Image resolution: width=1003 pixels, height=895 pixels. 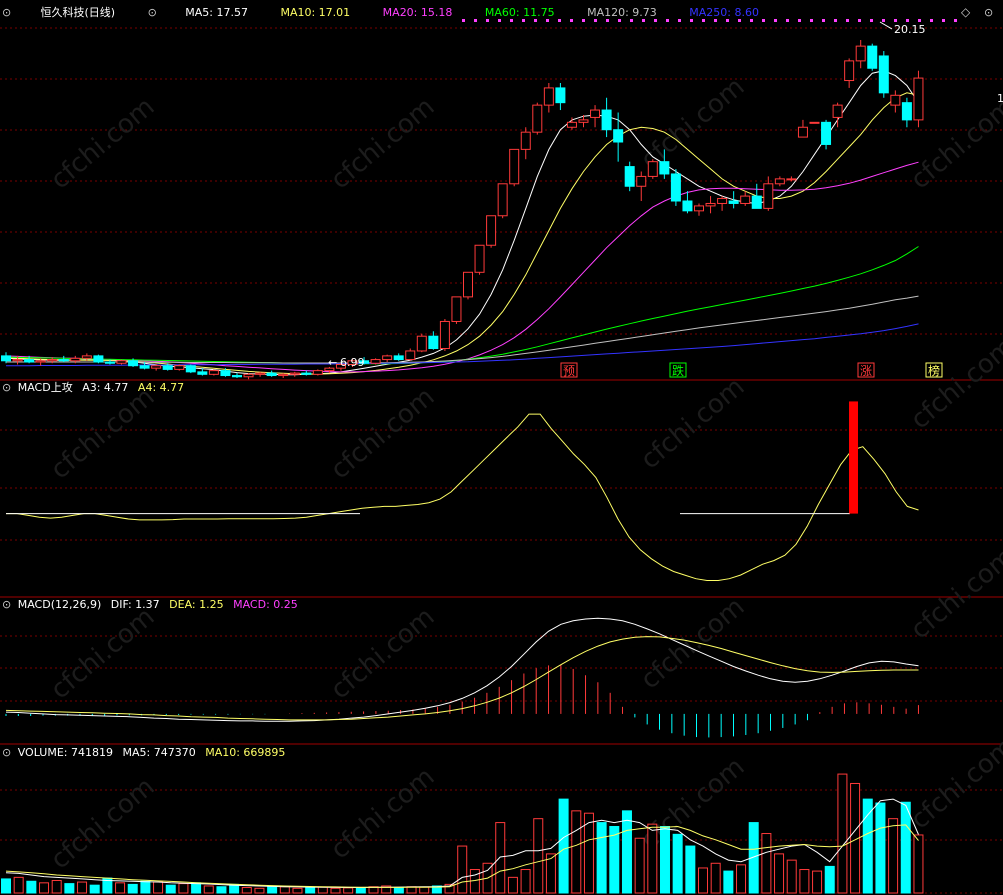 I want to click on collapse-ma-icon: ⊙, so click(x=152, y=12).